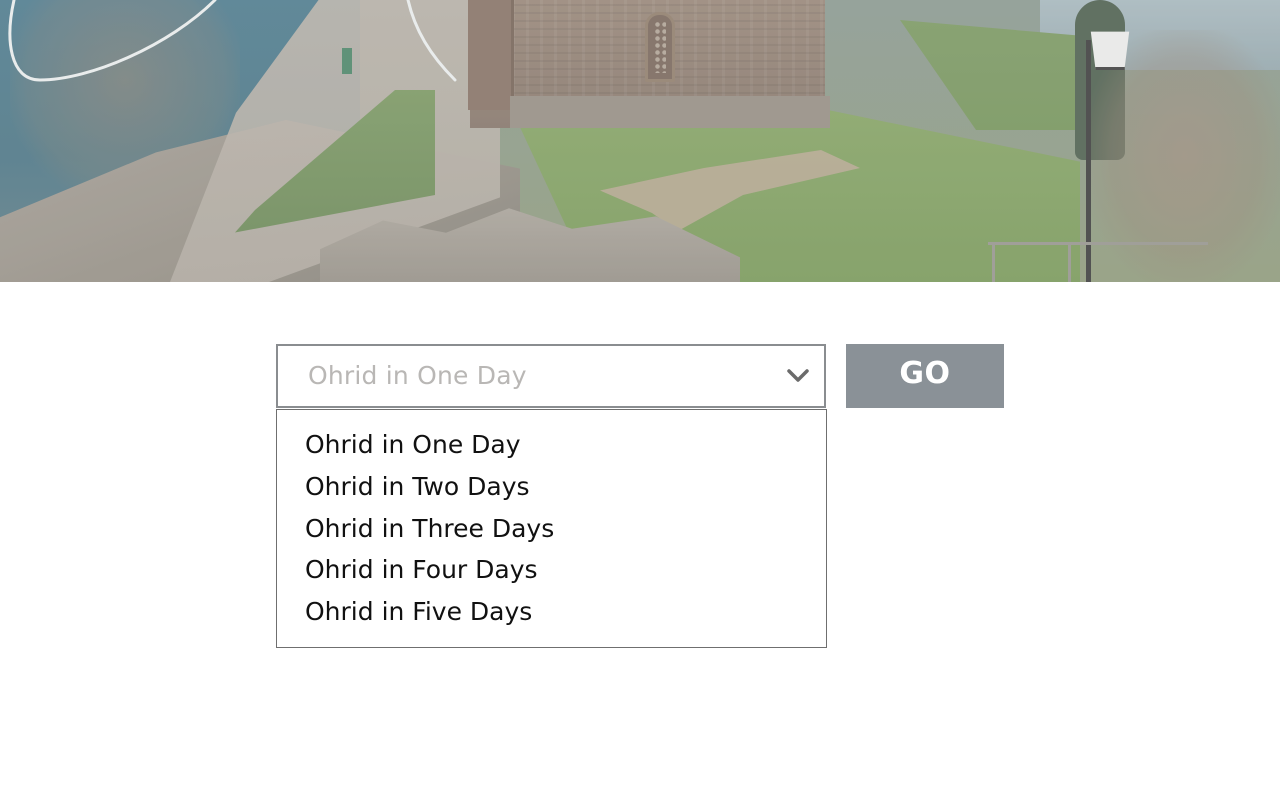  Describe the element at coordinates (551, 612) in the screenshot. I see `option-five-days: Ohrid in Five Days` at that location.